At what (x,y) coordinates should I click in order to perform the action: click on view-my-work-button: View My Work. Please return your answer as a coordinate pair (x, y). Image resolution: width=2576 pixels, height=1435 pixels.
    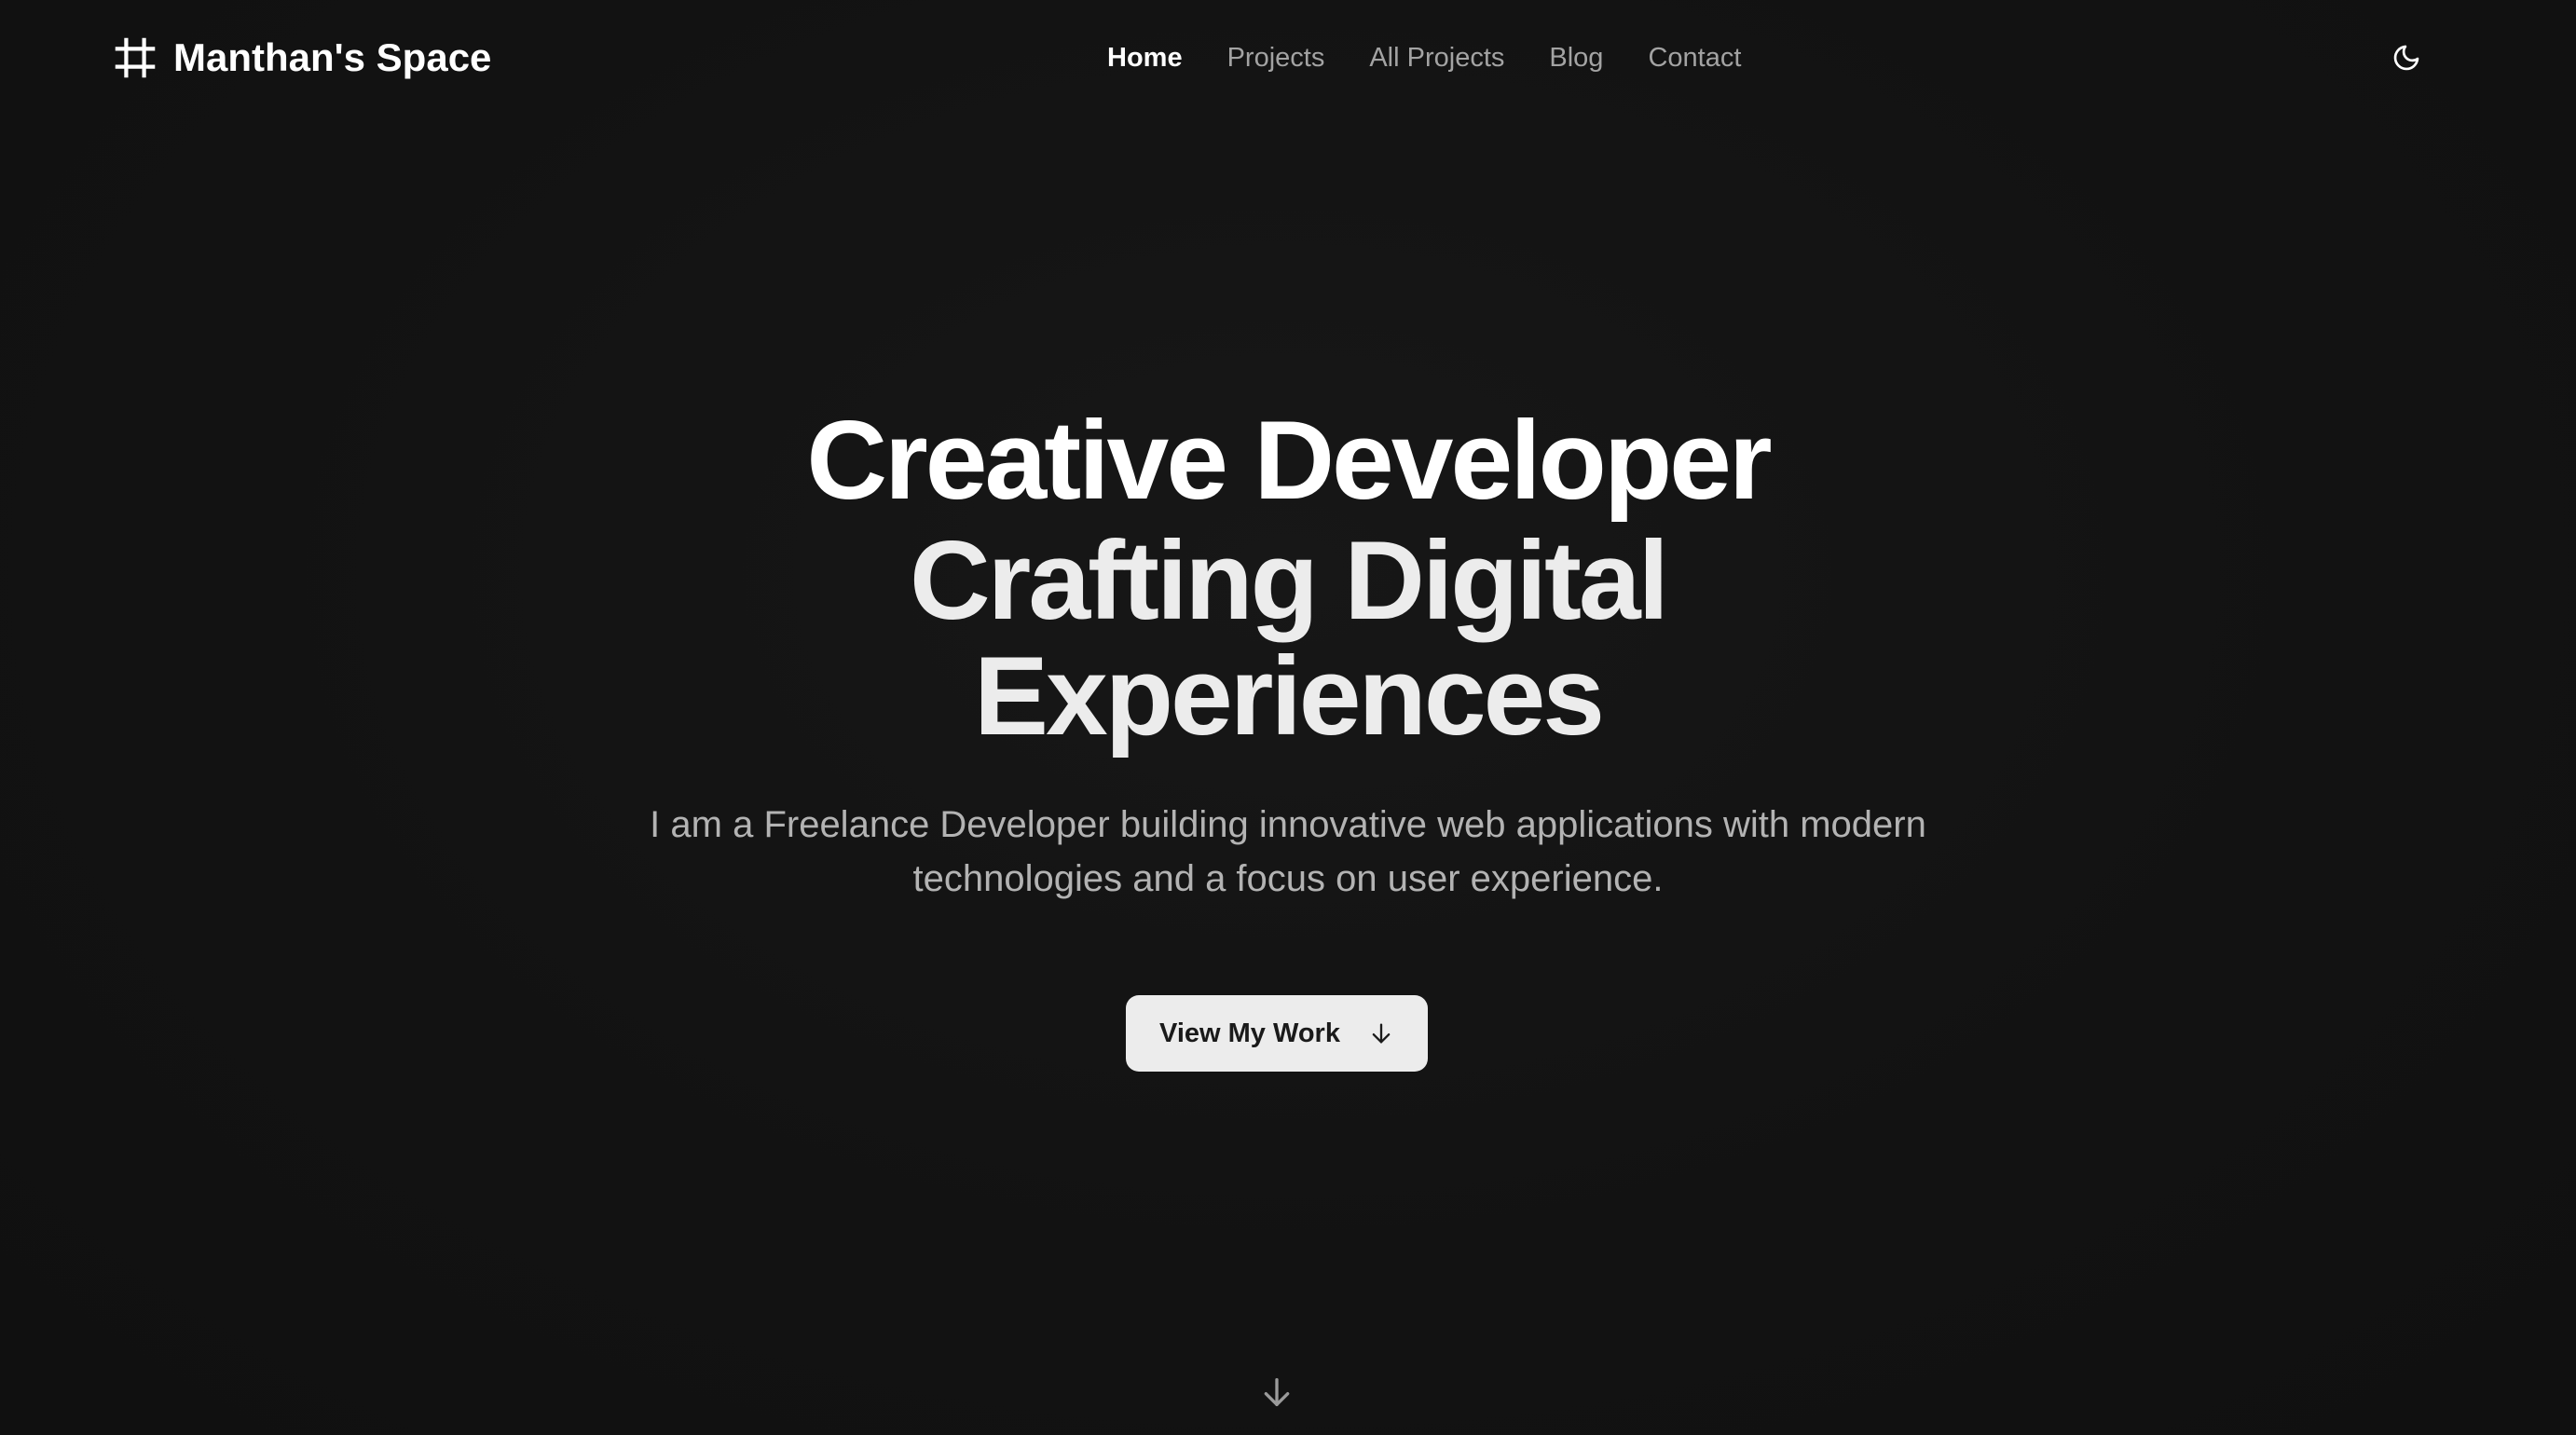
    Looking at the image, I should click on (1277, 1033).